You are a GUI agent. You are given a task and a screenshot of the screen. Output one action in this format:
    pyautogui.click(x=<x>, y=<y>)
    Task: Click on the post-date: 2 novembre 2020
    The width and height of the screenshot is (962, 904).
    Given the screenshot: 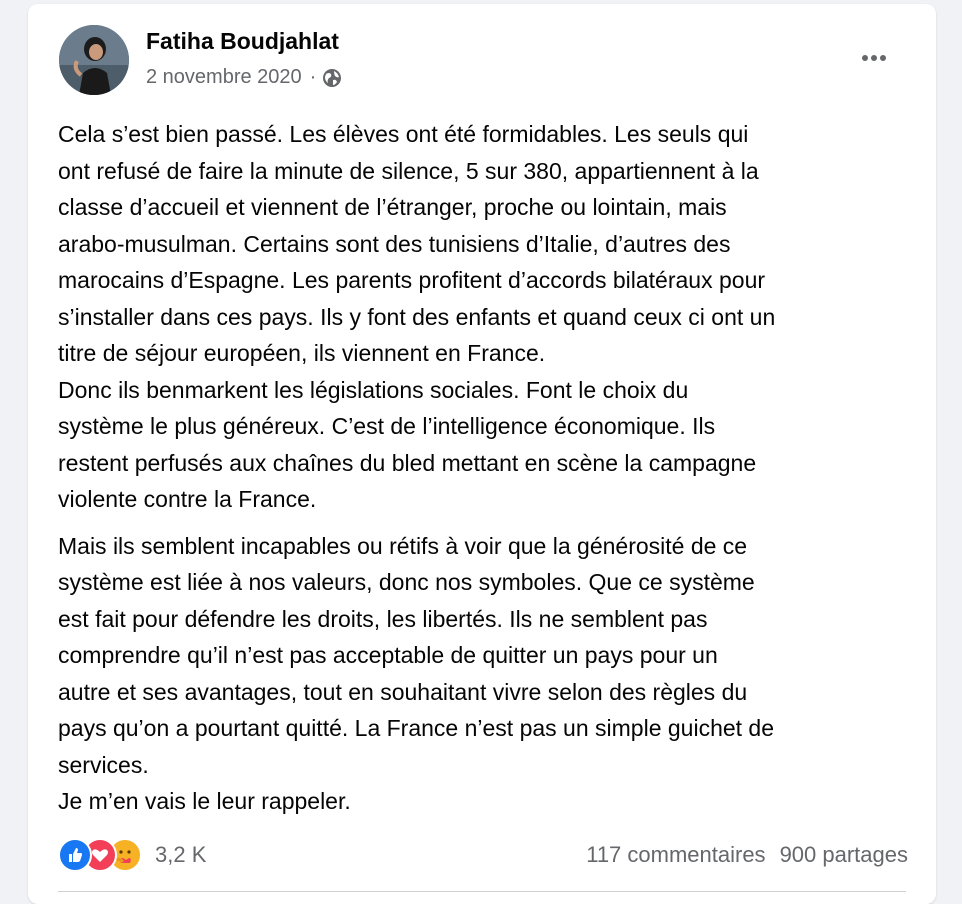 What is the action you would take?
    pyautogui.click(x=224, y=77)
    